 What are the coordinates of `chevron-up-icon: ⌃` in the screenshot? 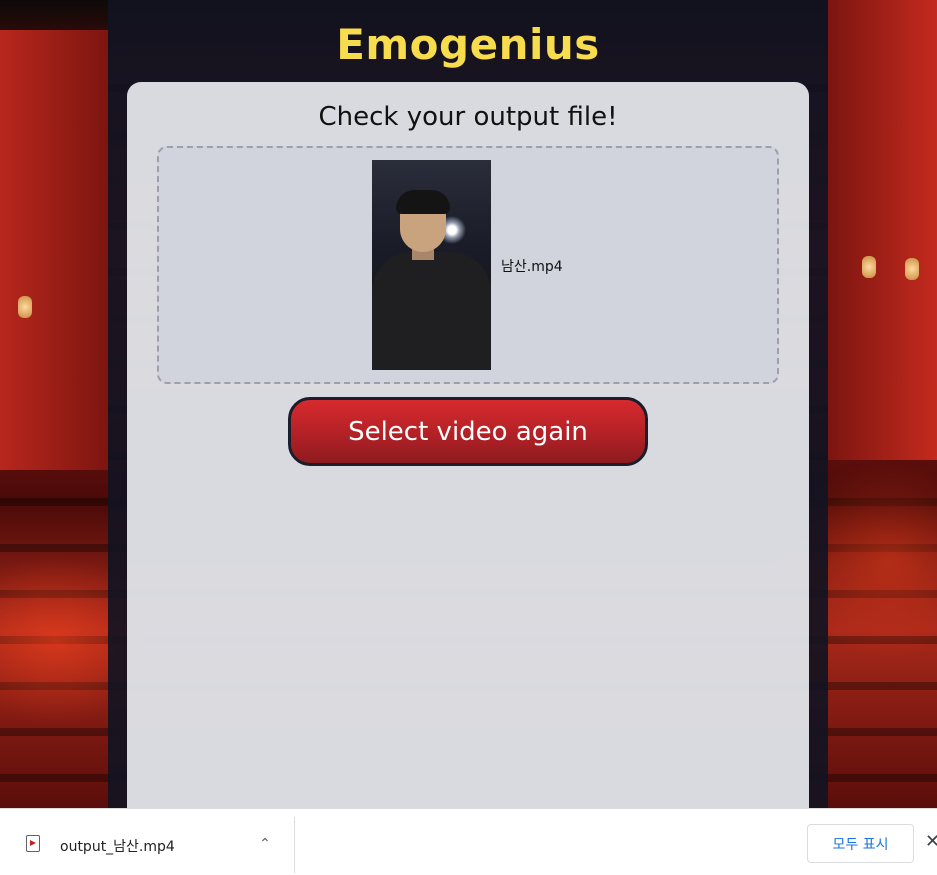 It's located at (265, 844).